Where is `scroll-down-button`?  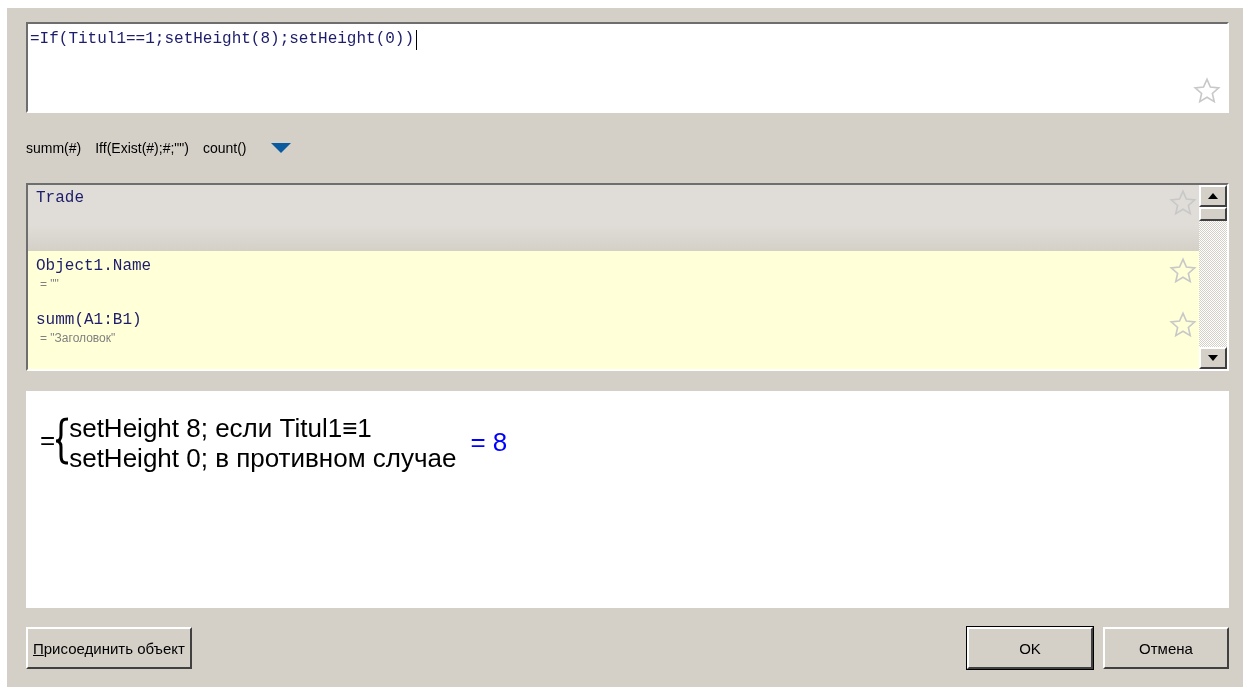
scroll-down-button is located at coordinates (1213, 358).